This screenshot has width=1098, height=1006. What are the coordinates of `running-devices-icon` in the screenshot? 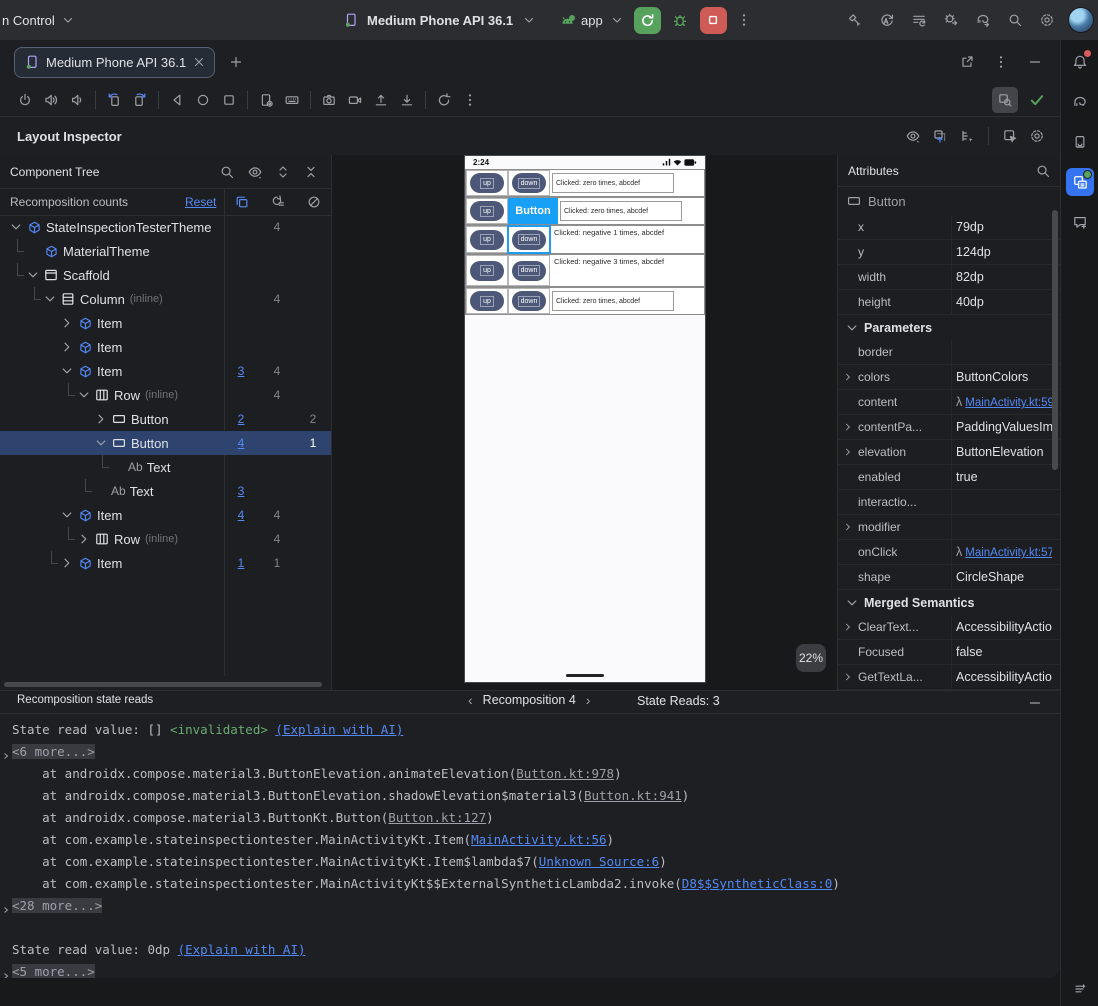 It's located at (1080, 142).